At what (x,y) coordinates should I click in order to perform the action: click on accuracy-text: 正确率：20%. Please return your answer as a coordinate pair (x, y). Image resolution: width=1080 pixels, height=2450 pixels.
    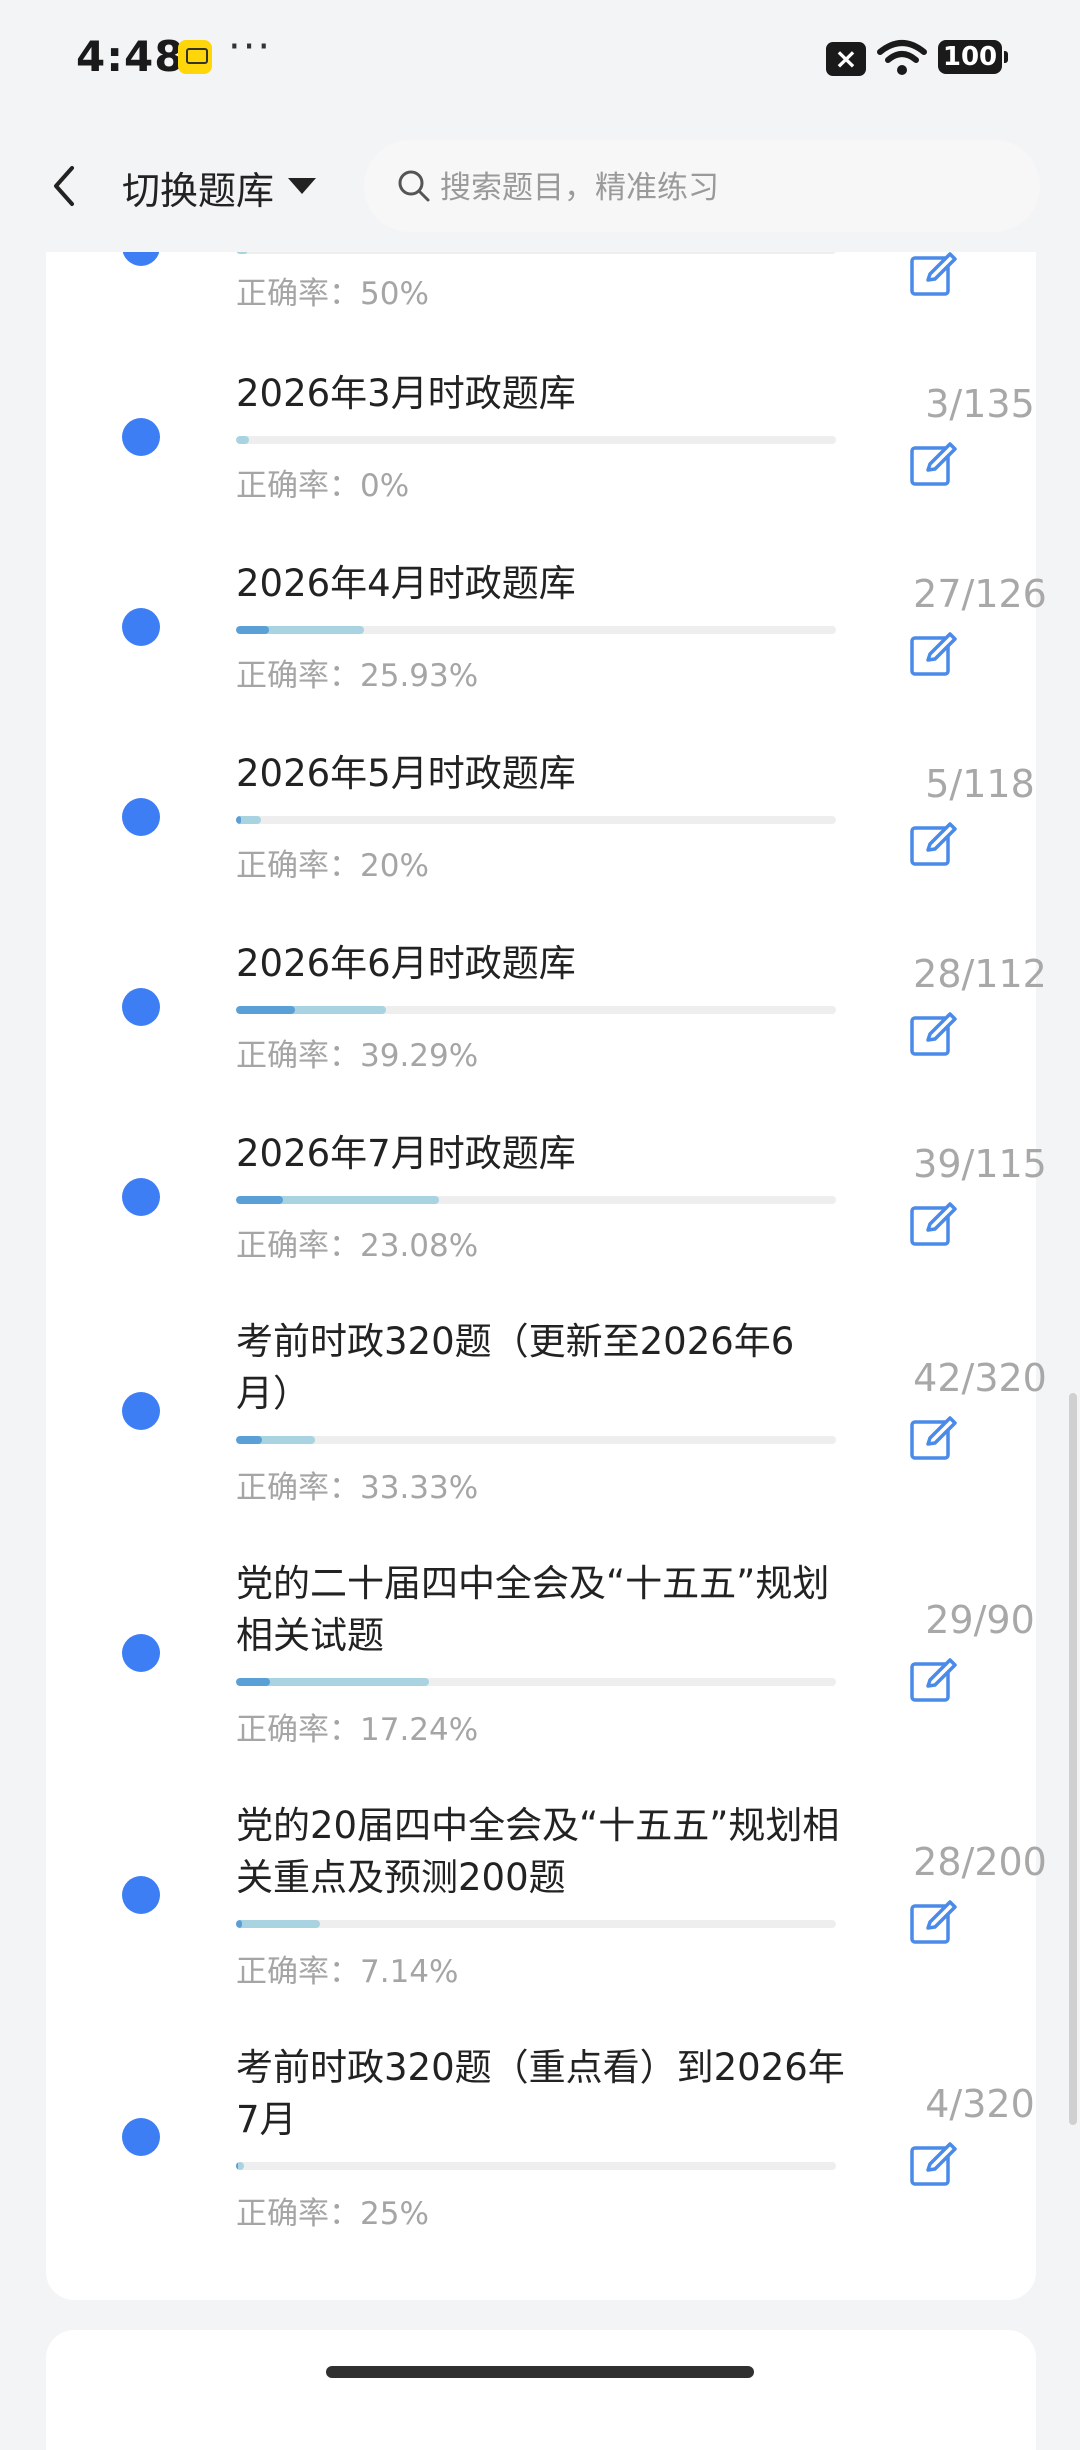
    Looking at the image, I should click on (332, 866).